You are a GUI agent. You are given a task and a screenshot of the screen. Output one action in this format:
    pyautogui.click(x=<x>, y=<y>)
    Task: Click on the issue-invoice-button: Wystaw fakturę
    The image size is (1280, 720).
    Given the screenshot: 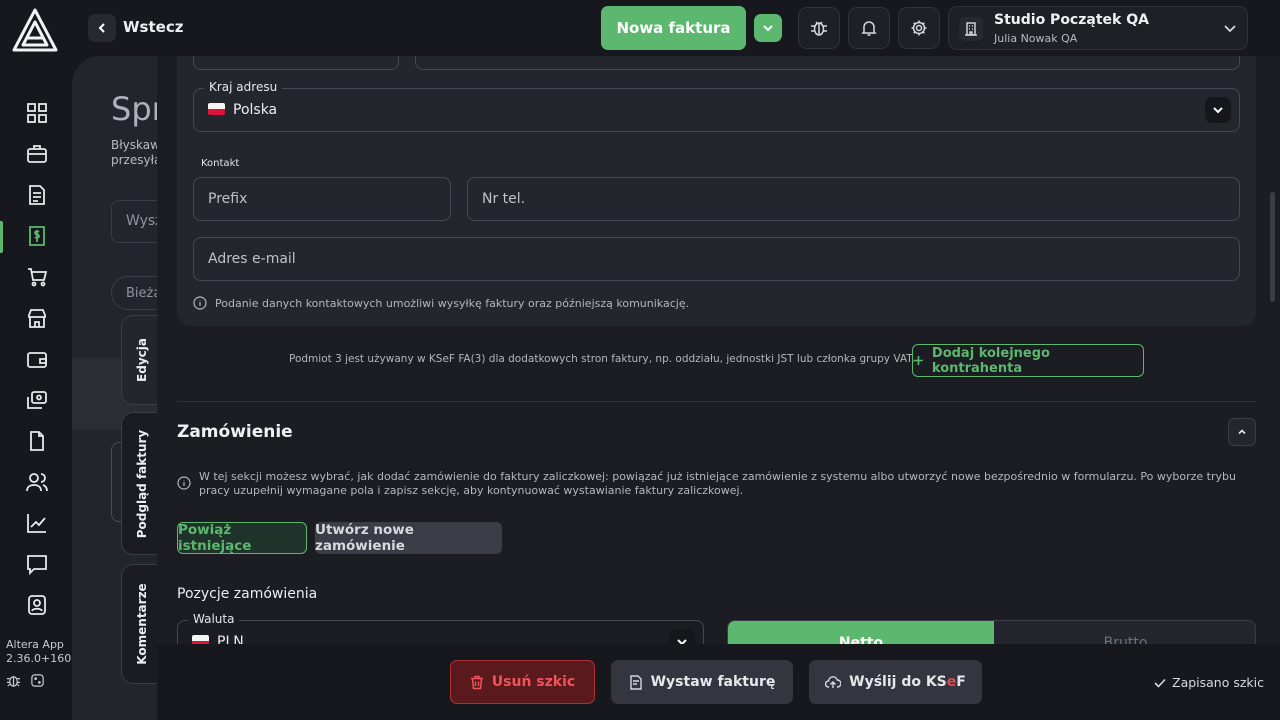 What is the action you would take?
    pyautogui.click(x=702, y=682)
    